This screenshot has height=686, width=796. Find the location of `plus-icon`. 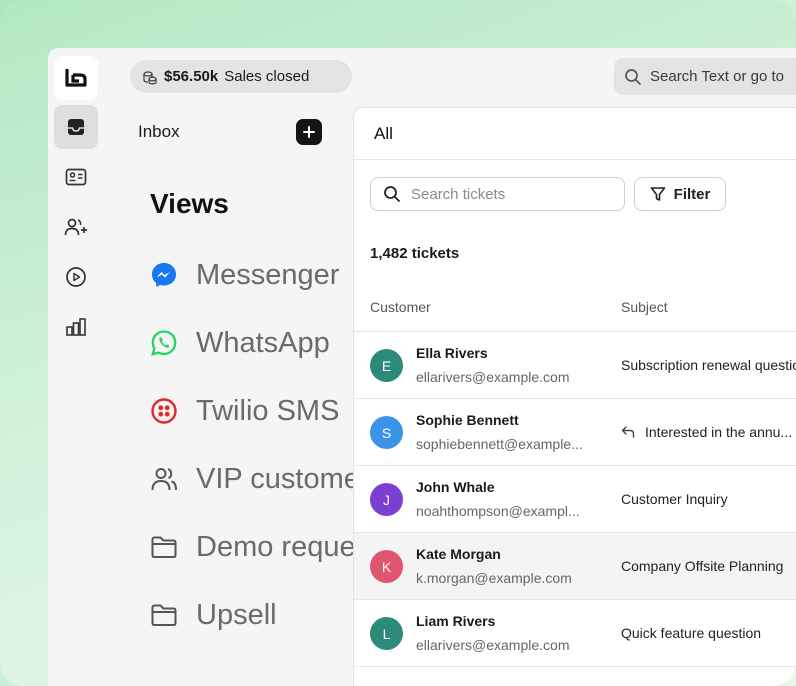

plus-icon is located at coordinates (309, 132).